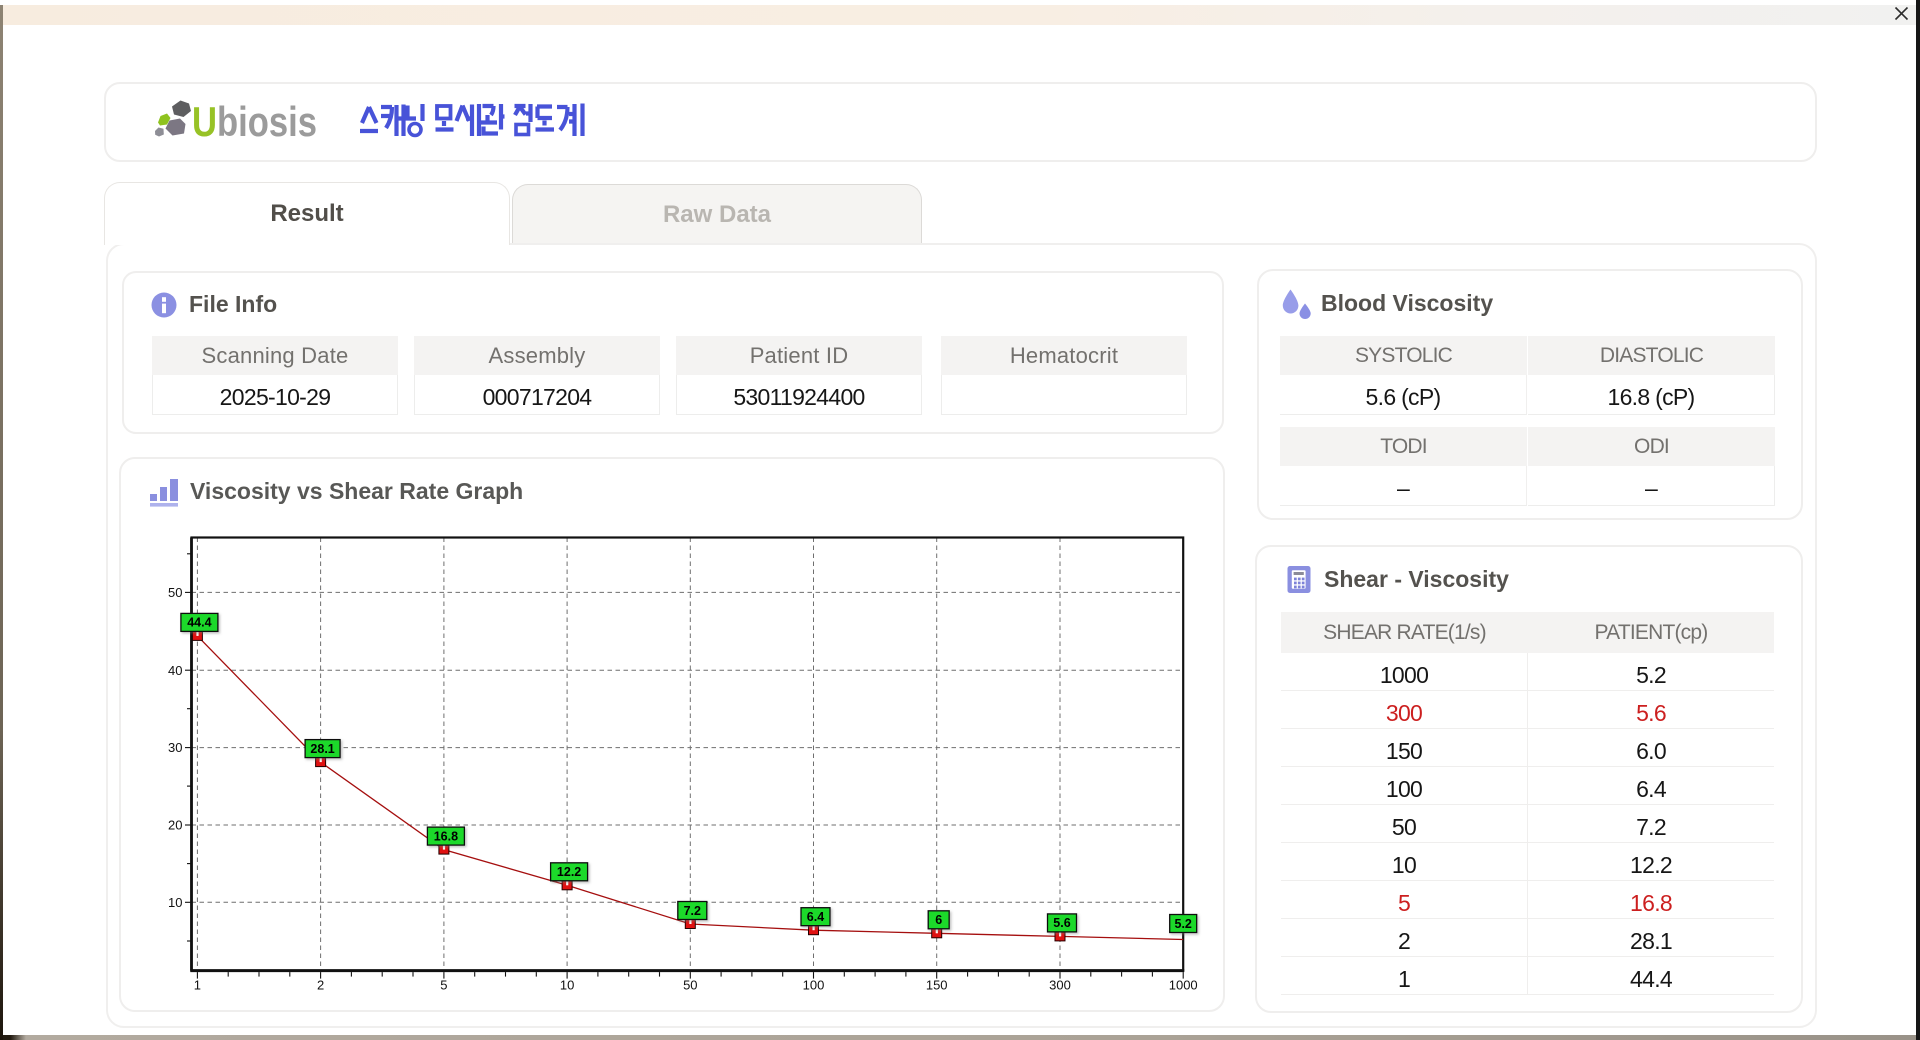 The height and width of the screenshot is (1040, 1920). What do you see at coordinates (814, 985) in the screenshot?
I see `svg-text: 100` at bounding box center [814, 985].